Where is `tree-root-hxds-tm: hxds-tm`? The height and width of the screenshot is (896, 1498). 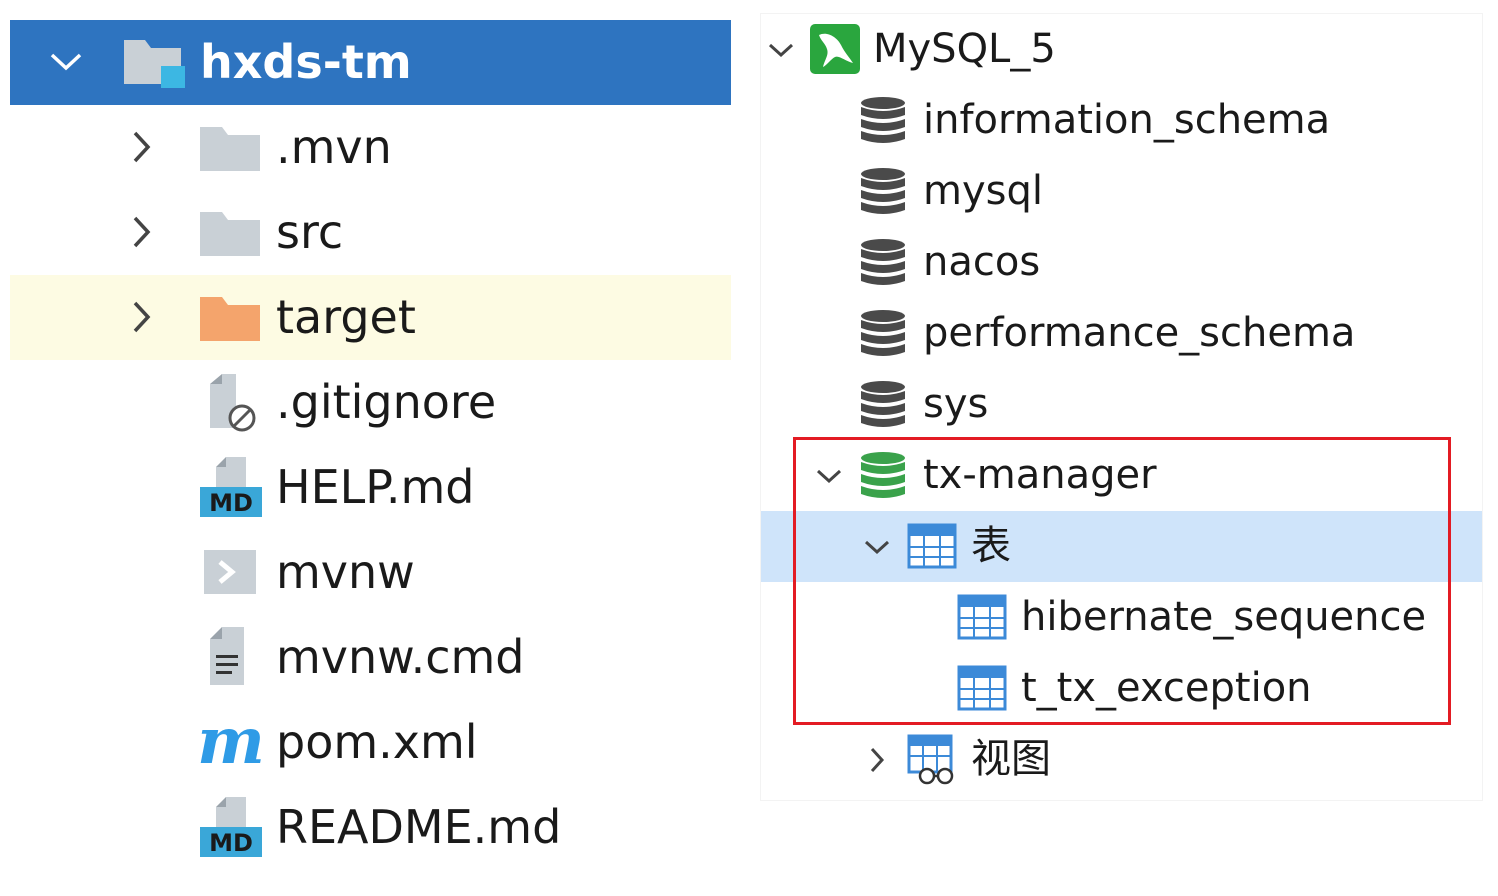
tree-root-hxds-tm: hxds-tm is located at coordinates (370, 62).